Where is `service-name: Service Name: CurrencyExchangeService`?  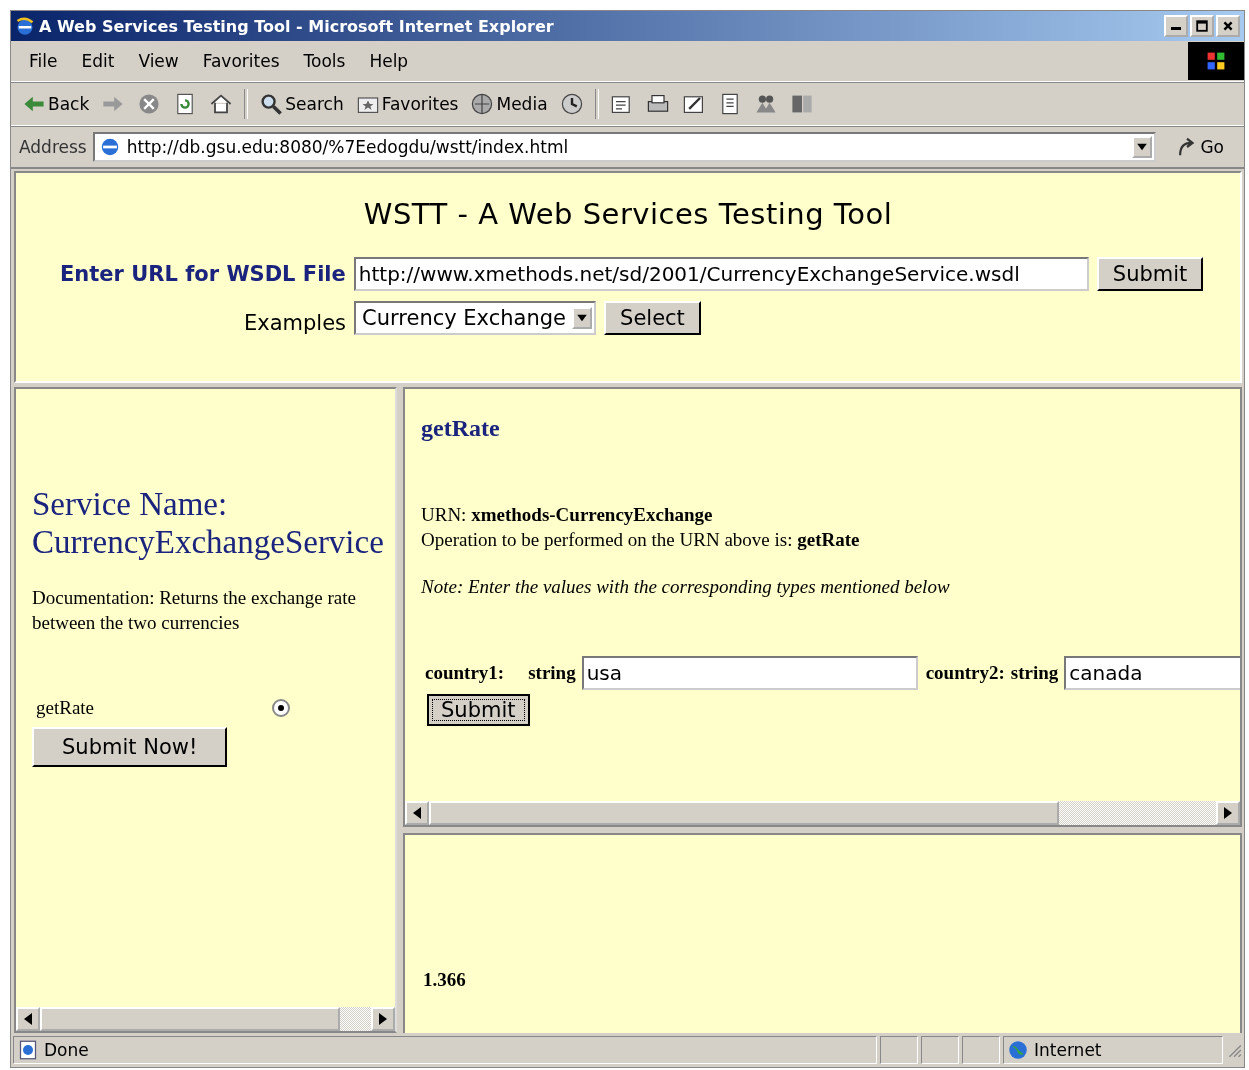 service-name: Service Name: CurrencyExchangeService is located at coordinates (208, 523).